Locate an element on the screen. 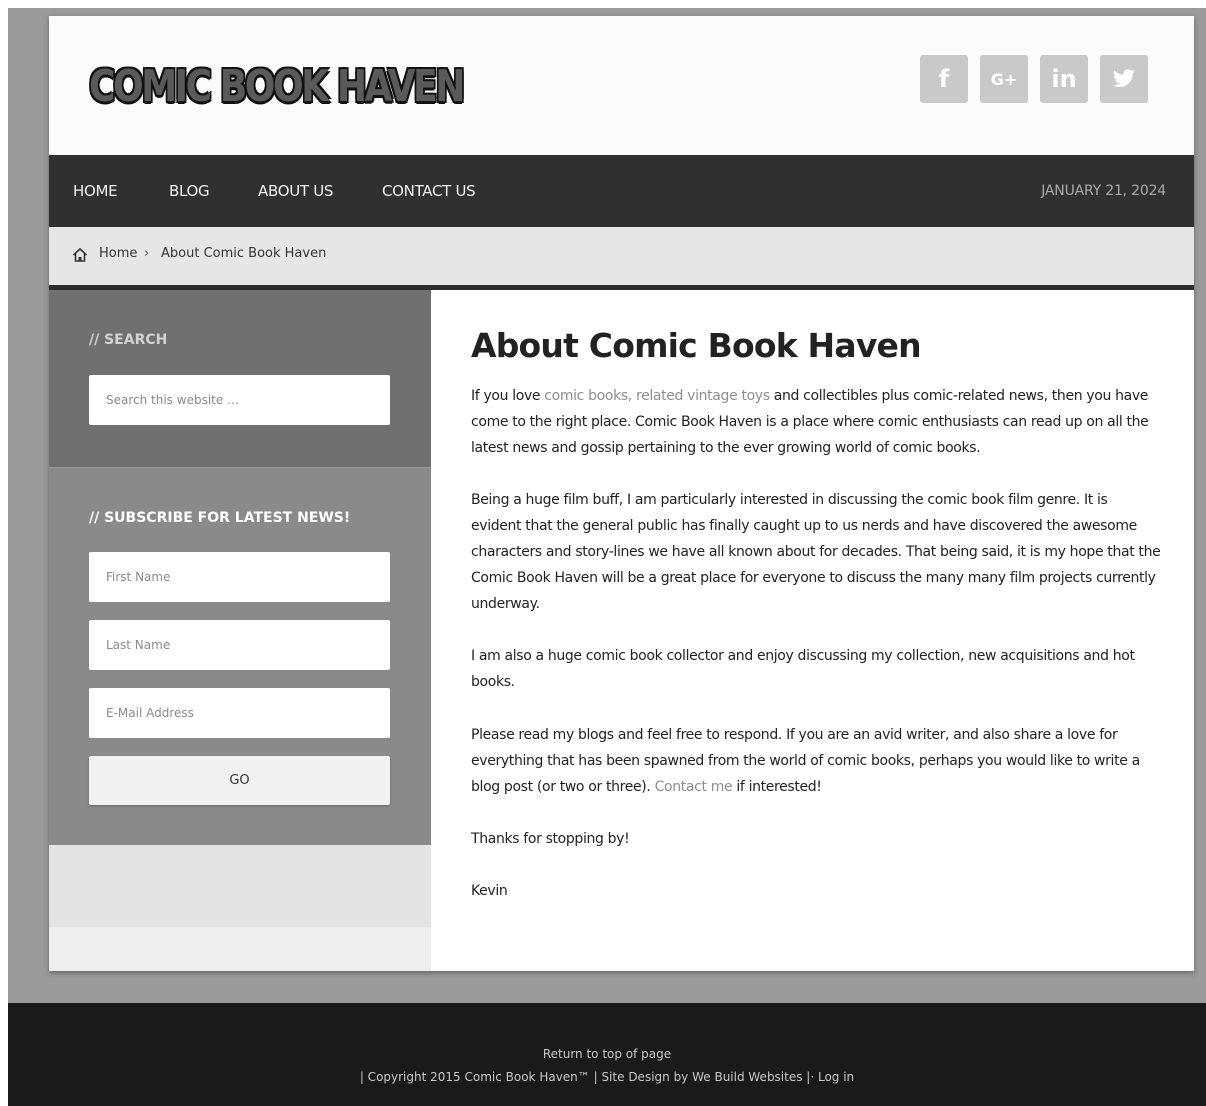  twitter-icon is located at coordinates (1124, 79).